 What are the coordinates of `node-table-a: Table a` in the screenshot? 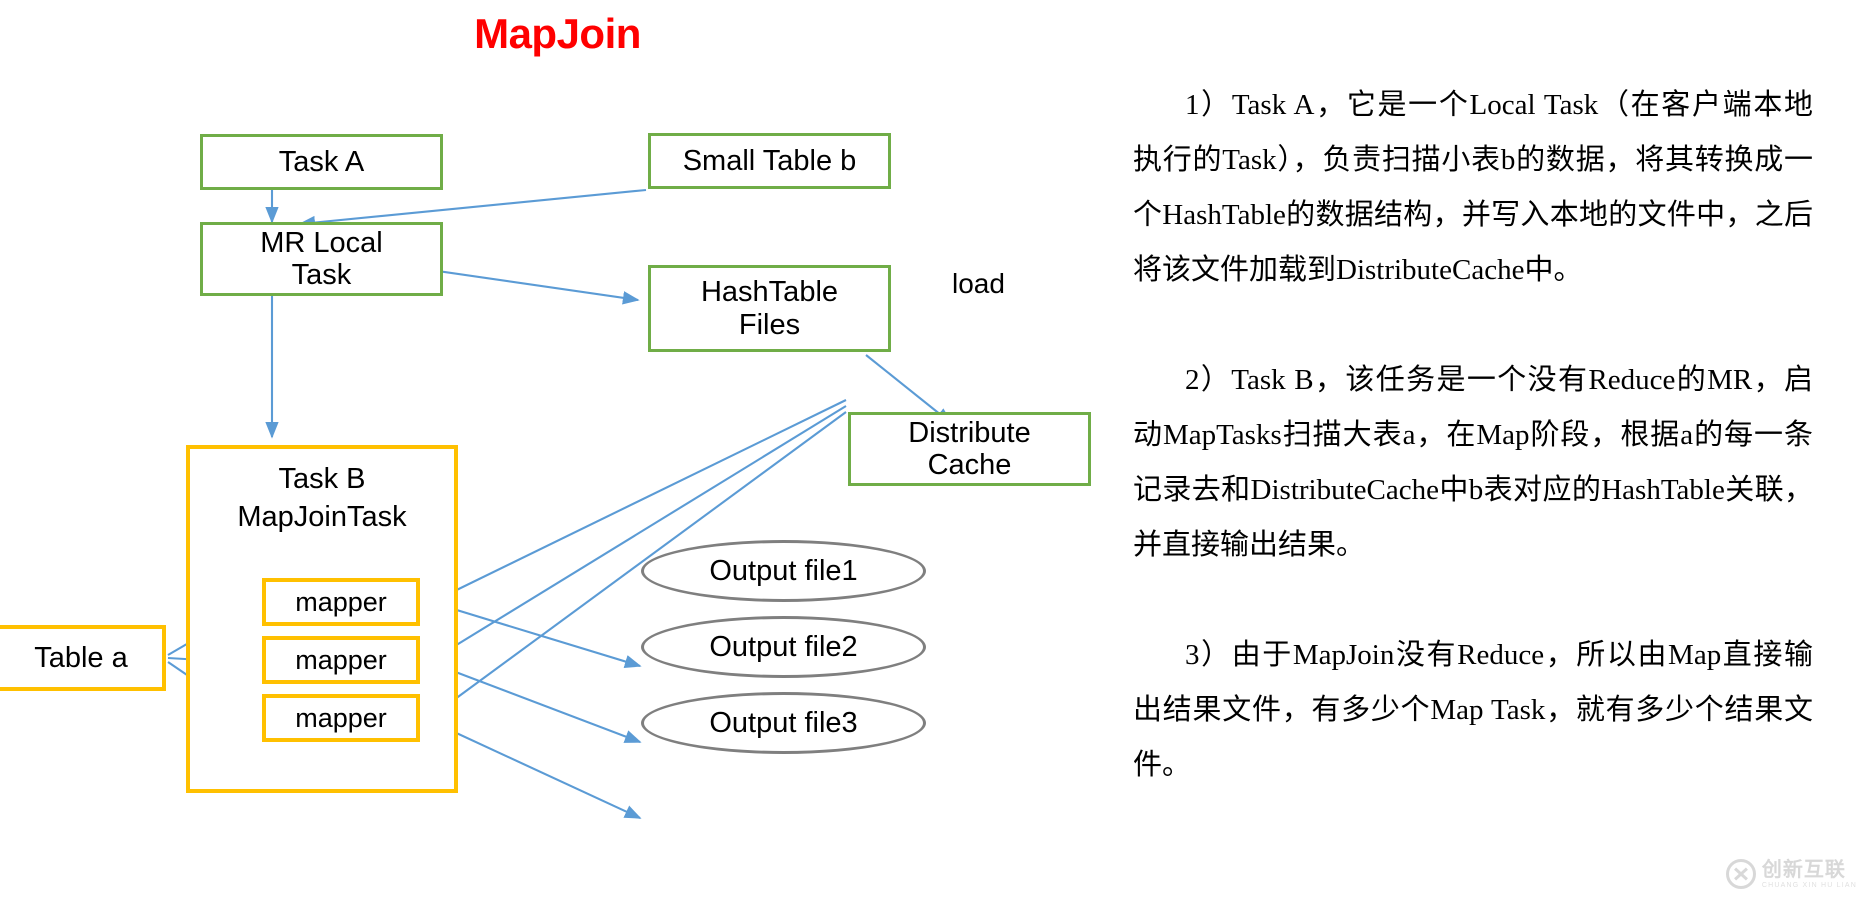 It's located at (83, 658).